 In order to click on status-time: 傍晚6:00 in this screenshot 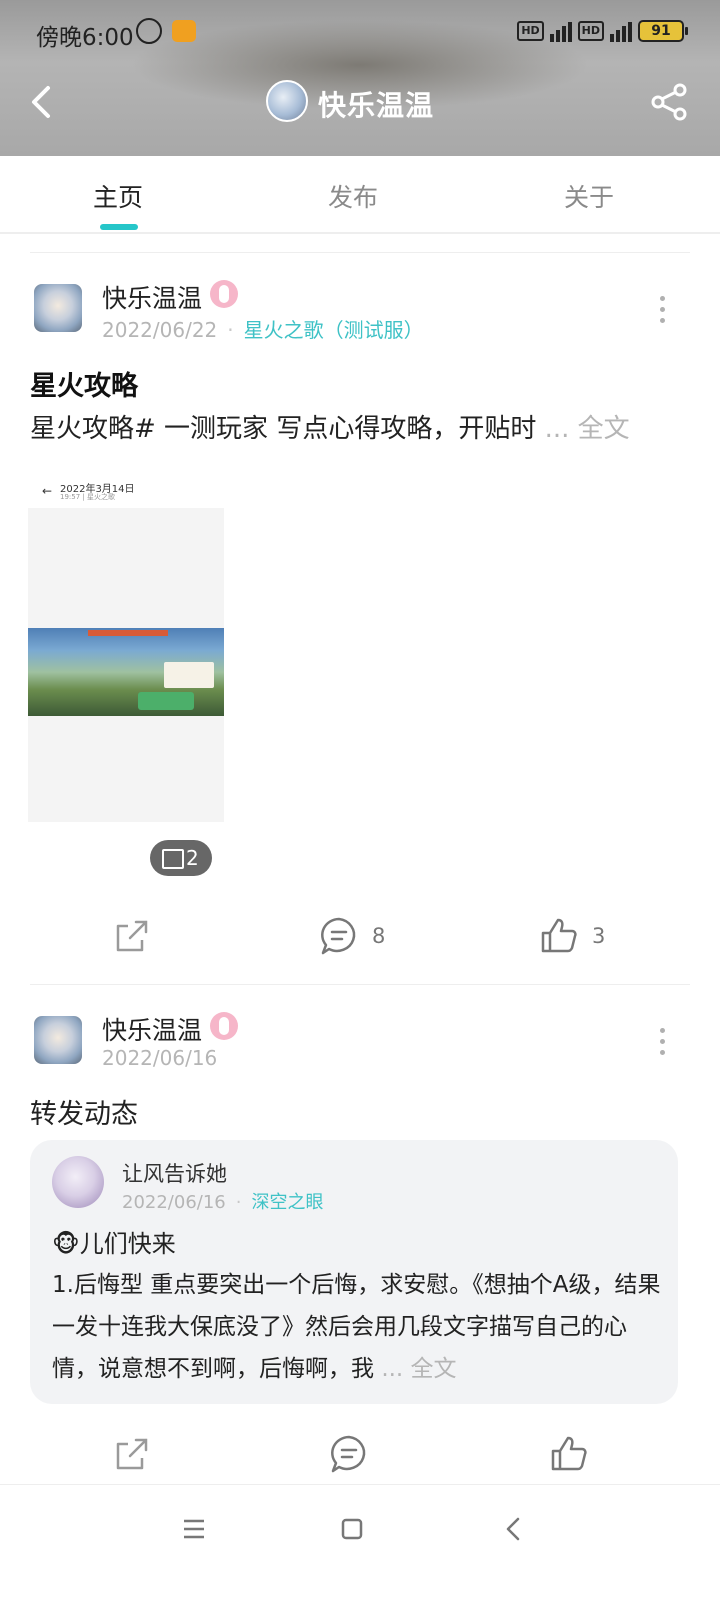, I will do `click(85, 38)`.